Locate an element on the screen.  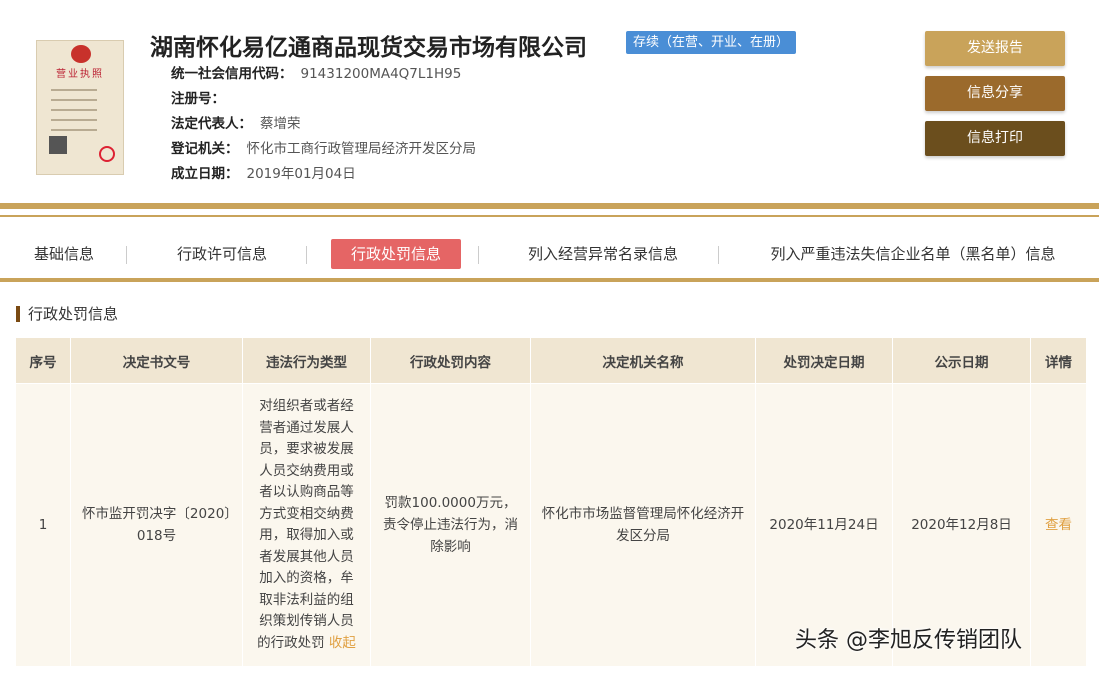
tab-abnormal-operation: 列入经营异常名录信息 is located at coordinates (603, 254).